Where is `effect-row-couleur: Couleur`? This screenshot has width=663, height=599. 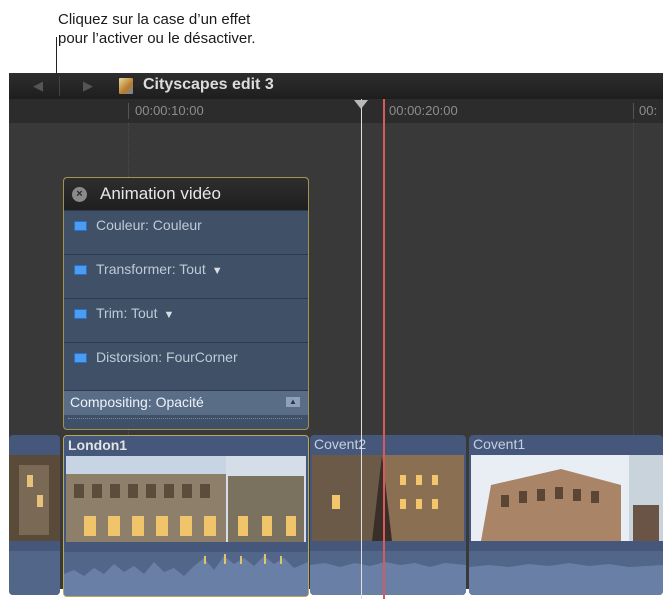 effect-row-couleur: Couleur is located at coordinates (186, 232).